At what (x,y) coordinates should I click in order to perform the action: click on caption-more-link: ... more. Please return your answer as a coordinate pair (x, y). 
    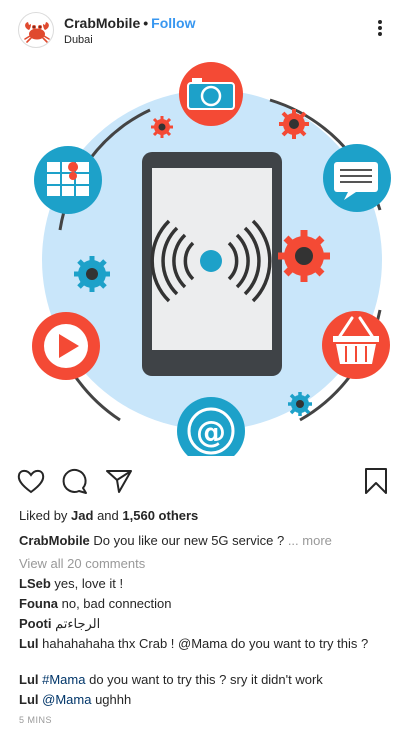
    Looking at the image, I should click on (310, 540).